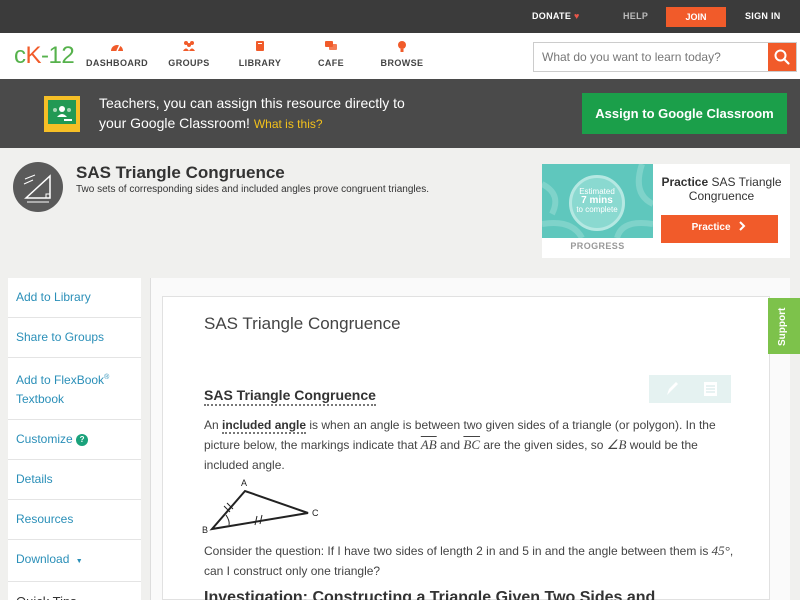  Describe the element at coordinates (576, 16) in the screenshot. I see `heart-icon: ♥` at that location.